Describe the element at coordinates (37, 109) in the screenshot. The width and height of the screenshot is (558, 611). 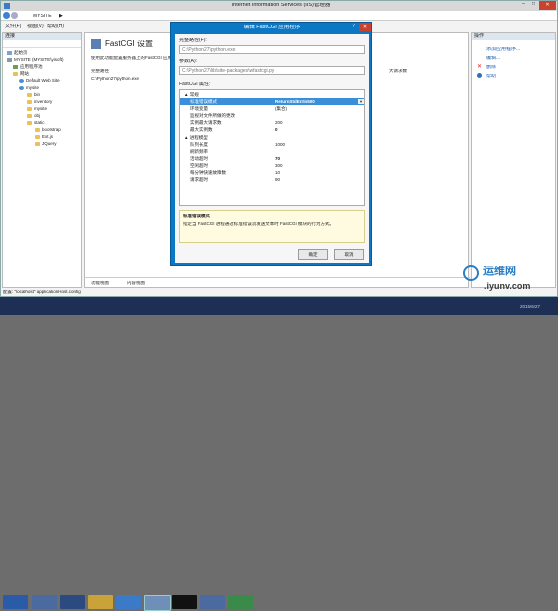
I see `tree-item-mysite-folder: mysite` at that location.